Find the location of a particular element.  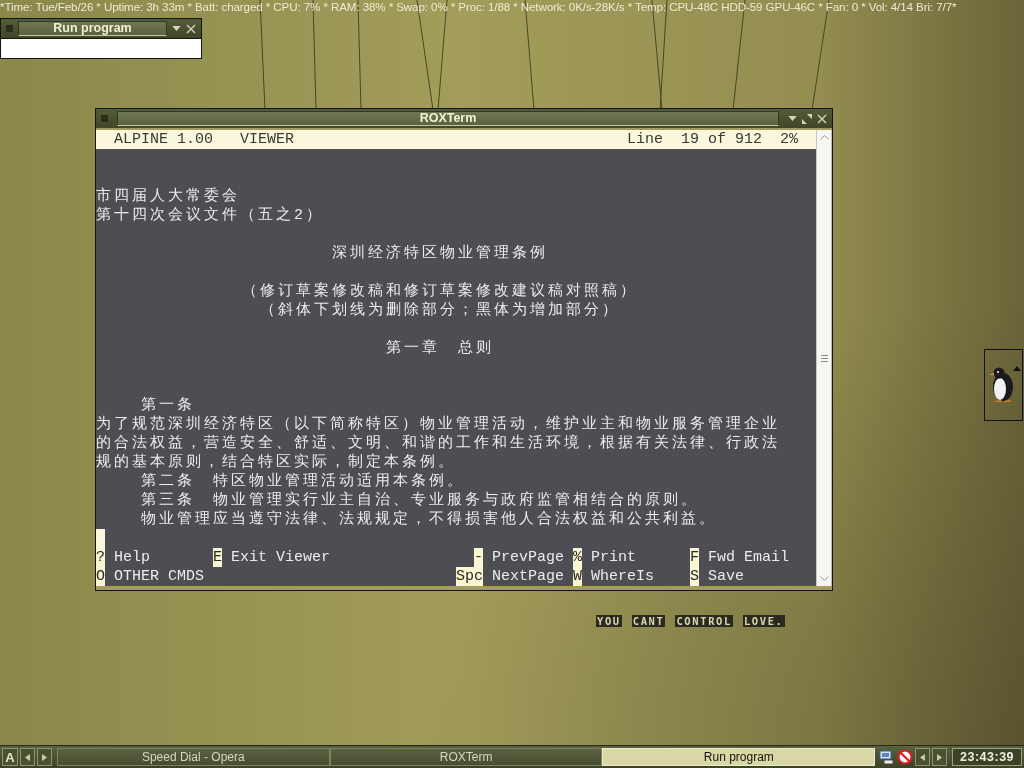

command-label: OTHER CMDS is located at coordinates (159, 576).